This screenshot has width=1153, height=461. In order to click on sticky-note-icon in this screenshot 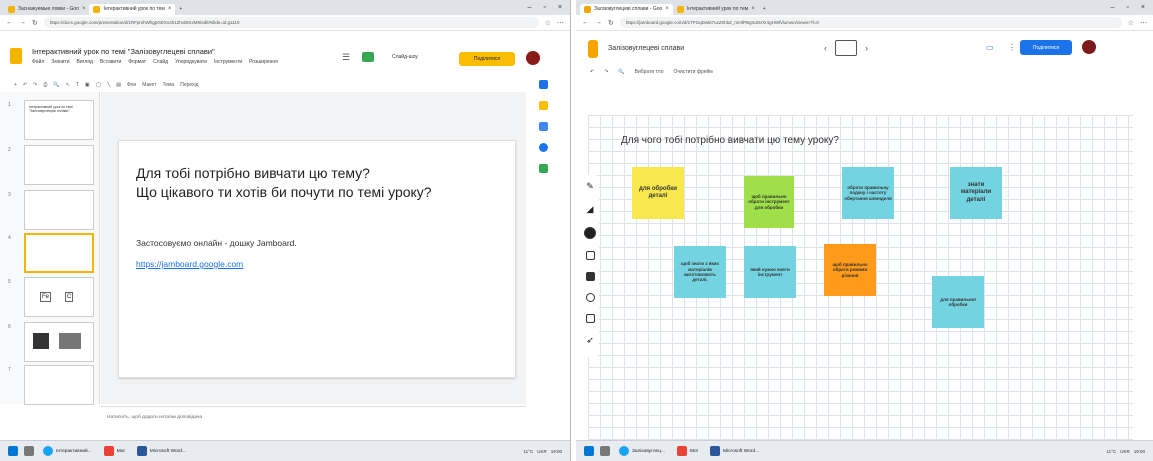, I will do `click(590, 255)`.